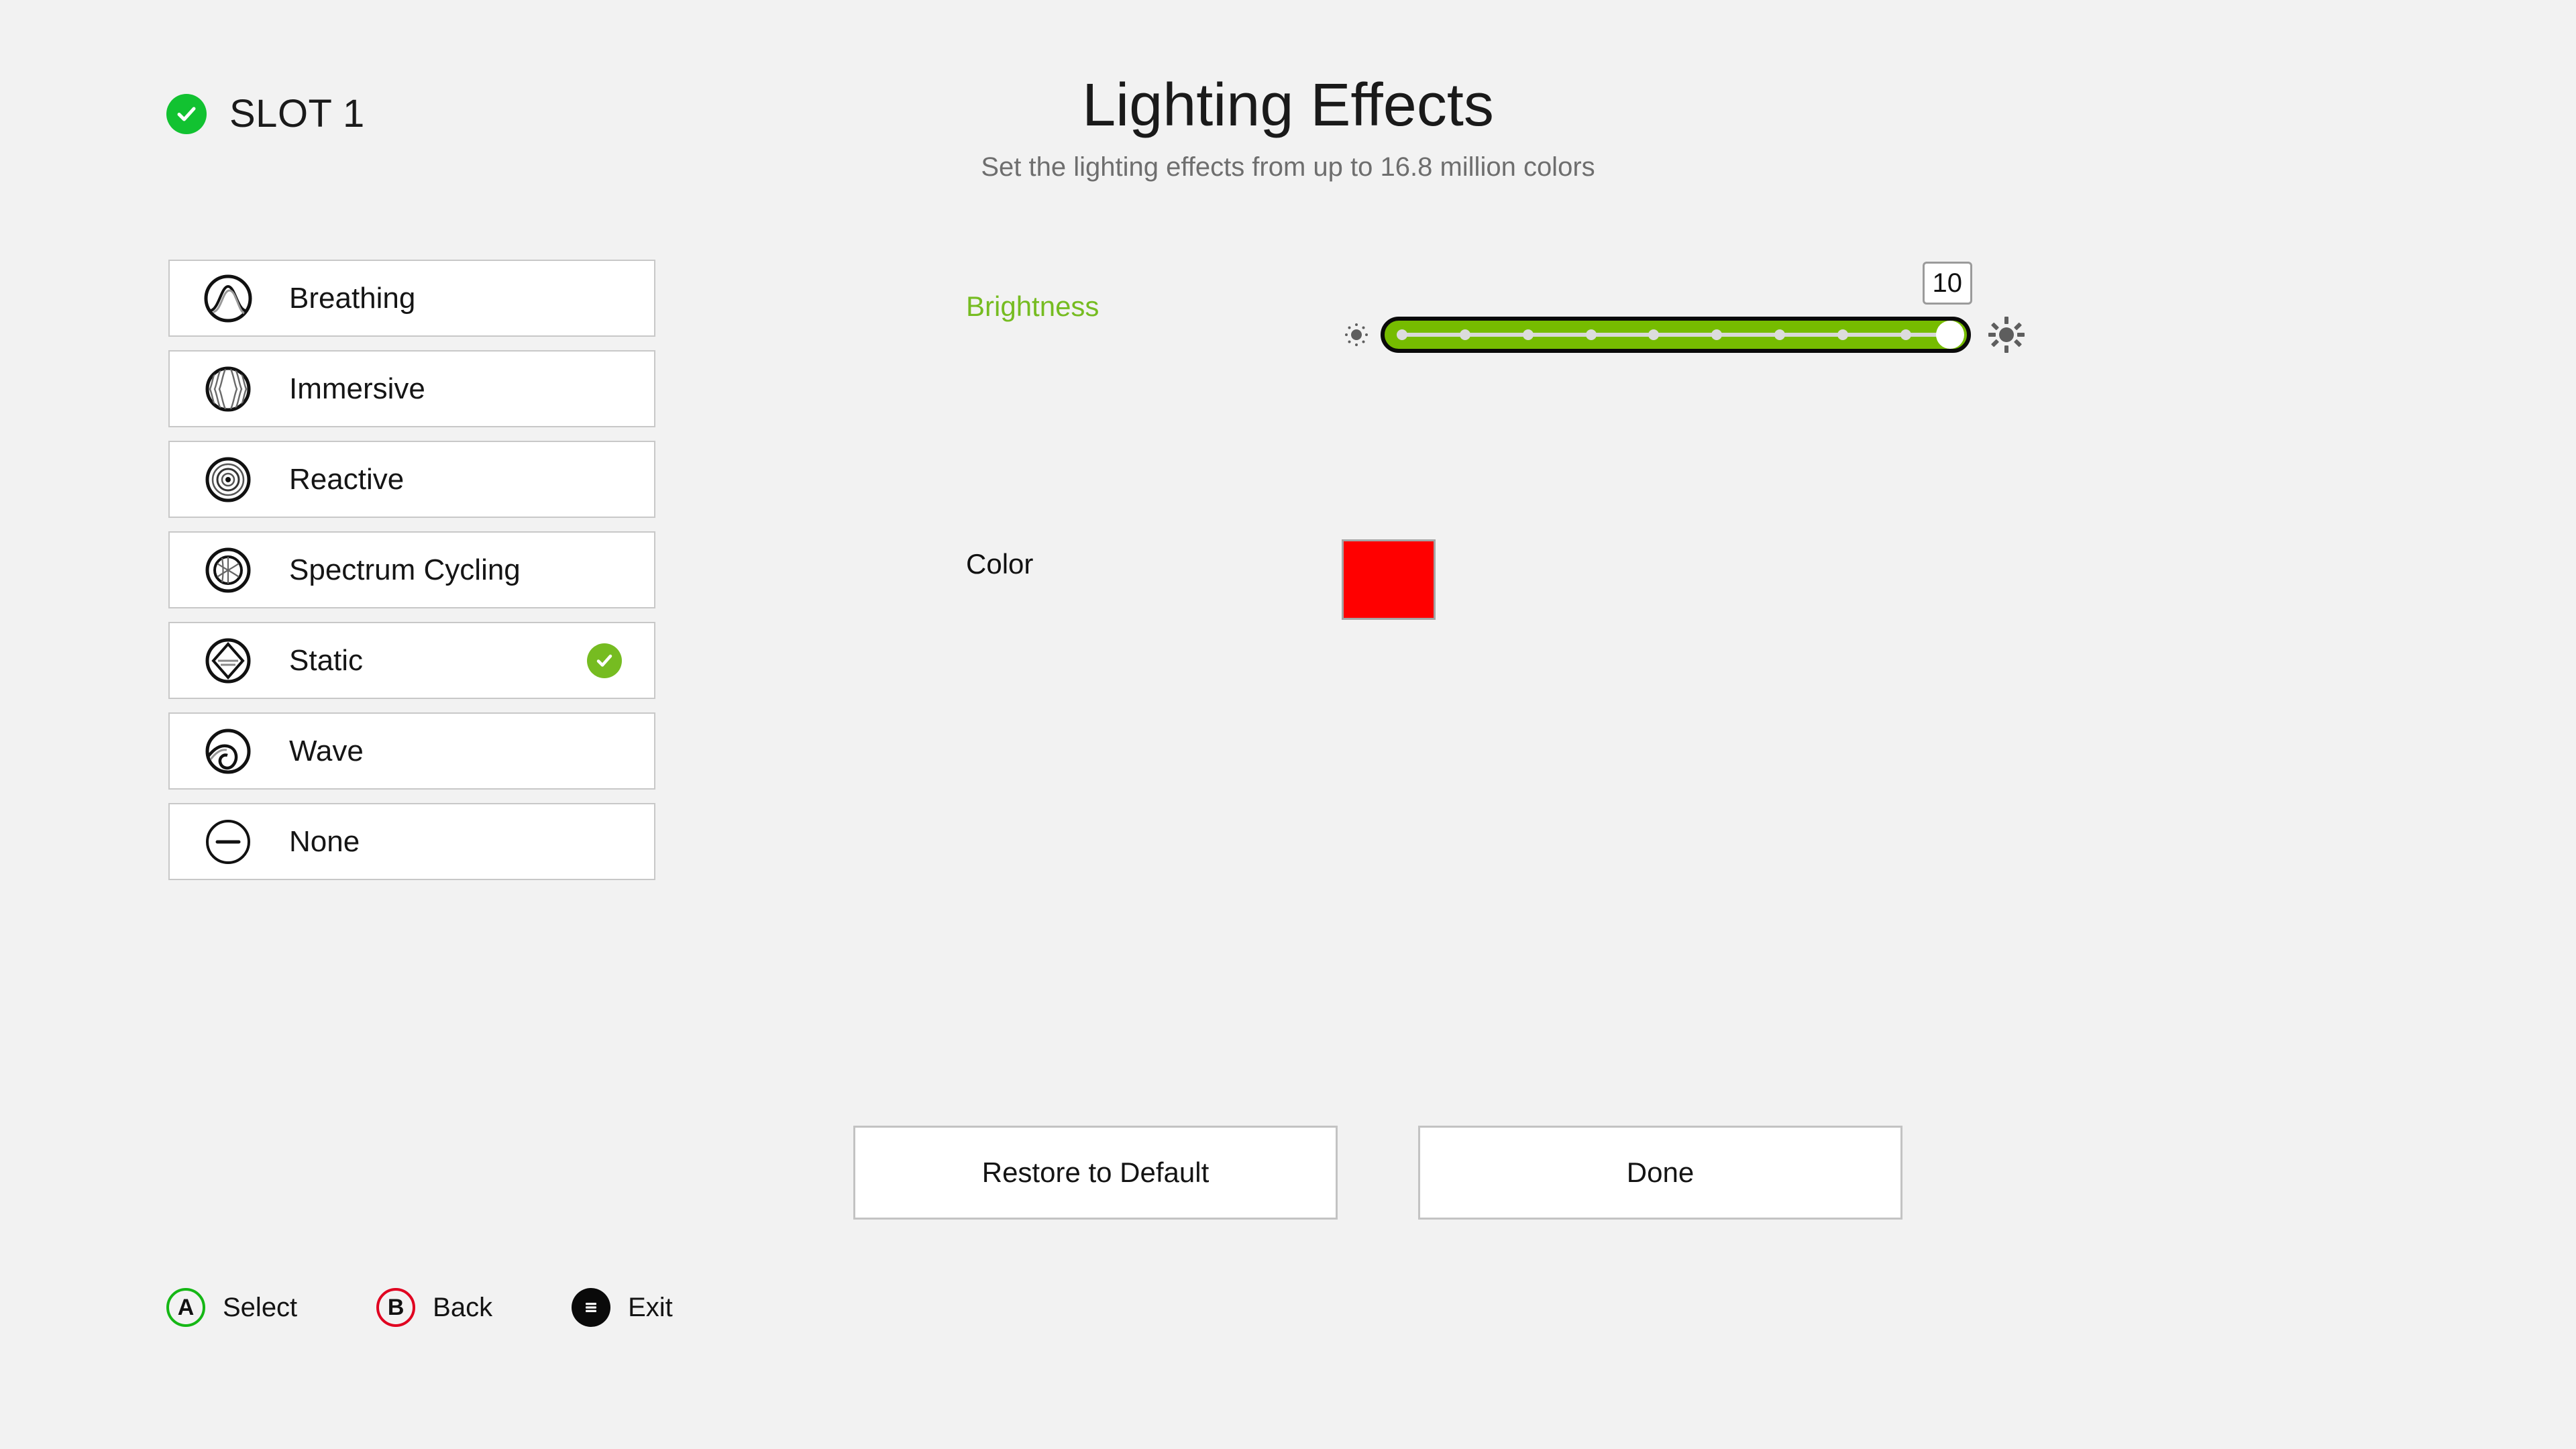  I want to click on effect-item-spectrum-cycling: Spectrum Cycling, so click(411, 569).